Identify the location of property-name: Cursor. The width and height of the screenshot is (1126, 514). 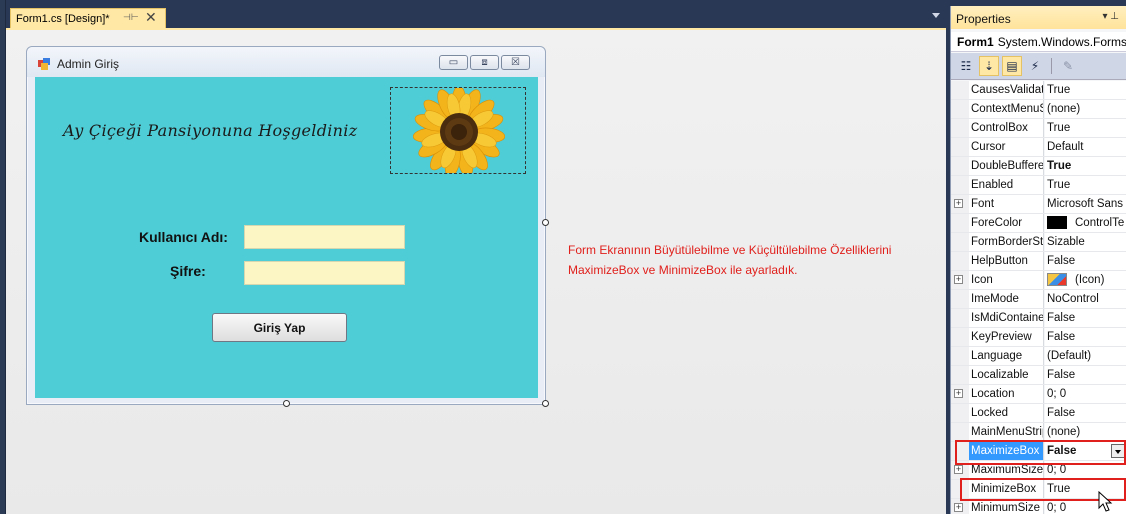
(1006, 147).